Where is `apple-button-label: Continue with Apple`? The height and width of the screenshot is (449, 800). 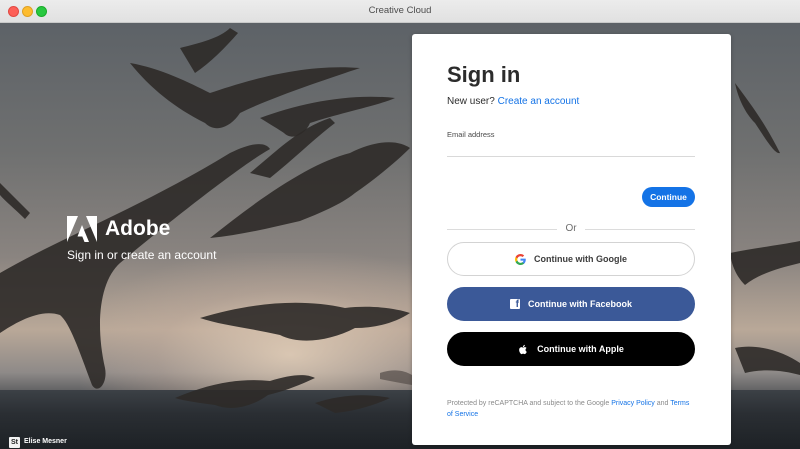 apple-button-label: Continue with Apple is located at coordinates (580, 349).